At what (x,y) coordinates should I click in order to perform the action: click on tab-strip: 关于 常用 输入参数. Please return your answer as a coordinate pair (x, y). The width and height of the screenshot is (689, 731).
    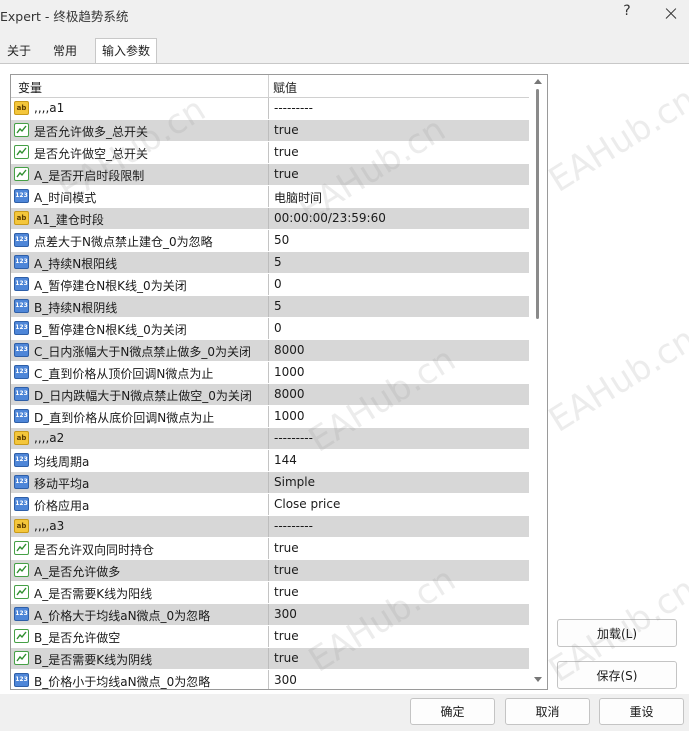
    Looking at the image, I should click on (344, 51).